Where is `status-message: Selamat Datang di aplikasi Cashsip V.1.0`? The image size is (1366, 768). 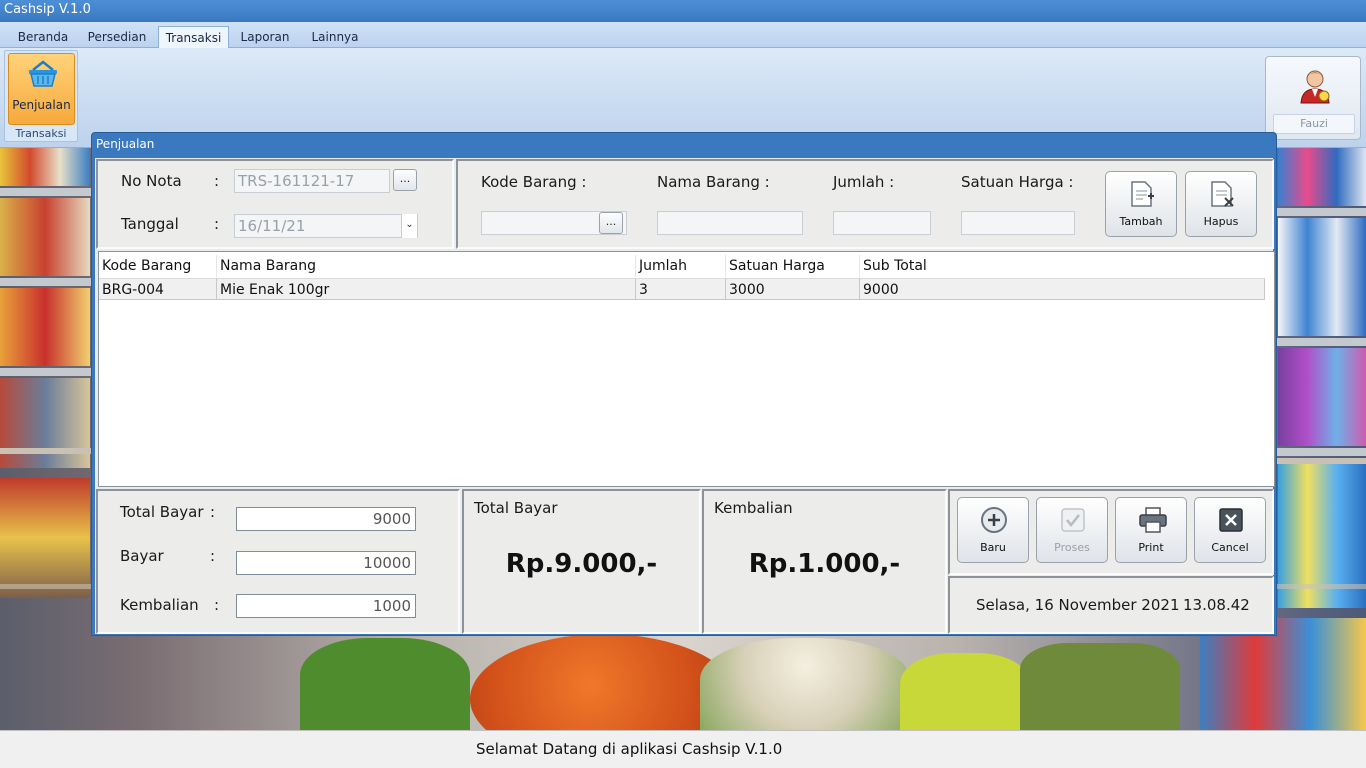 status-message: Selamat Datang di aplikasi Cashsip V.1.0 is located at coordinates (629, 749).